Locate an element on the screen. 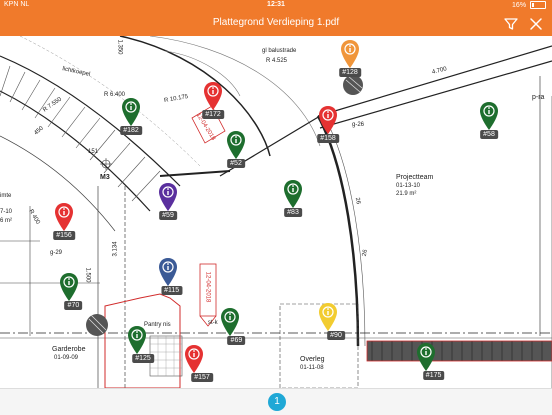 The height and width of the screenshot is (415, 552). pin-label: #70 is located at coordinates (73, 305).